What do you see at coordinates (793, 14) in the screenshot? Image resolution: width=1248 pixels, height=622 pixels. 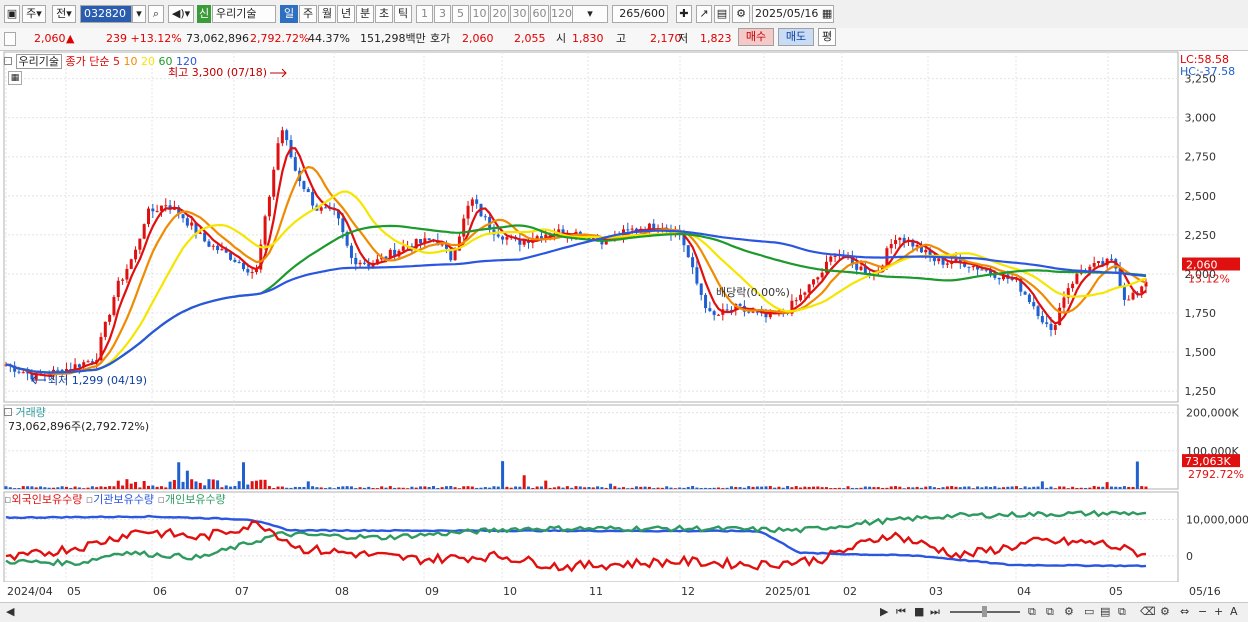 I see `date-input: 2025/05/16 ▦` at bounding box center [793, 14].